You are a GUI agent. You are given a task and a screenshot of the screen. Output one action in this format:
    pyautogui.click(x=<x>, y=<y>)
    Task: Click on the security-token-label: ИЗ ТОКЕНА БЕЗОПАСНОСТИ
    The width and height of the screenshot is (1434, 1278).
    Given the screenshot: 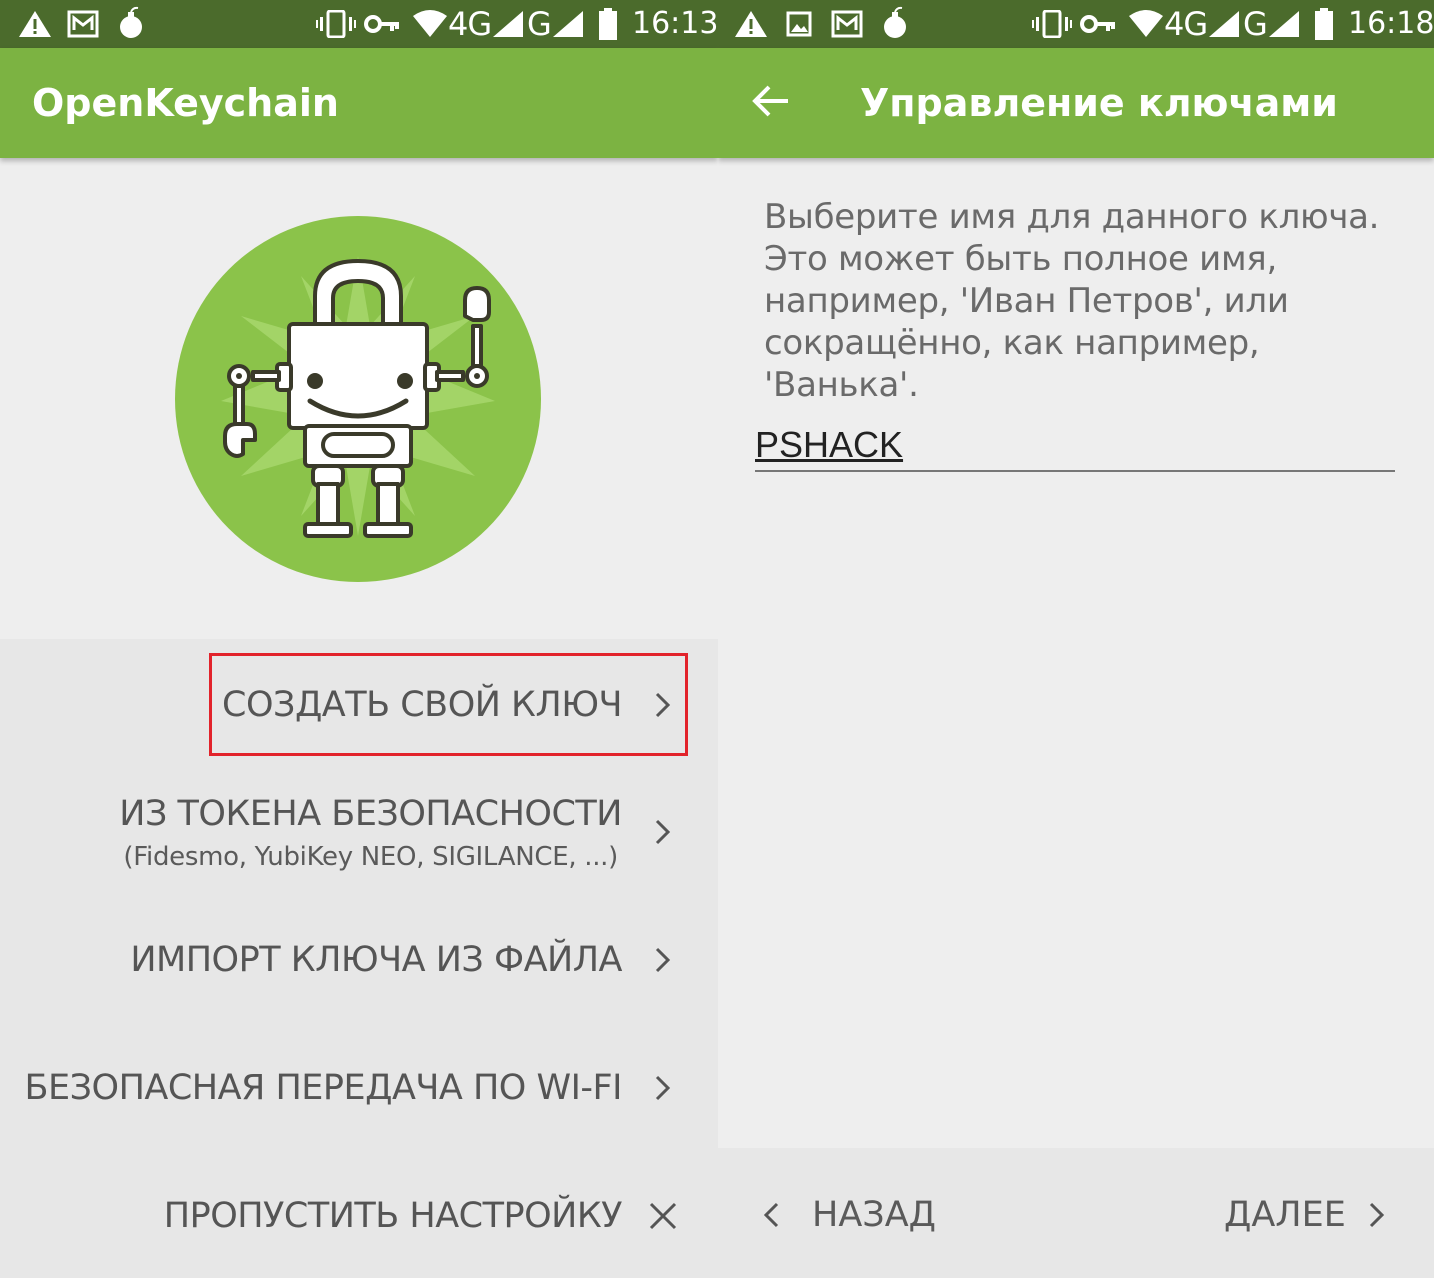 What is the action you would take?
    pyautogui.click(x=370, y=814)
    